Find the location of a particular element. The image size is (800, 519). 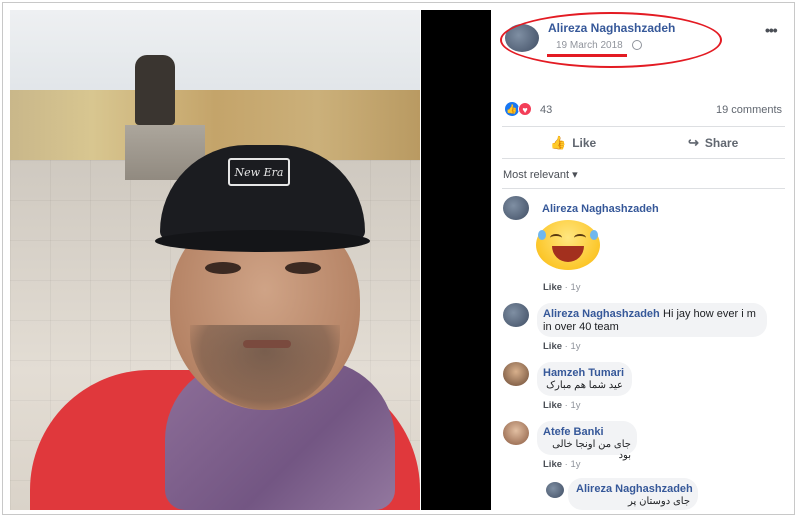

like-button-label: Like is located at coordinates (584, 143).